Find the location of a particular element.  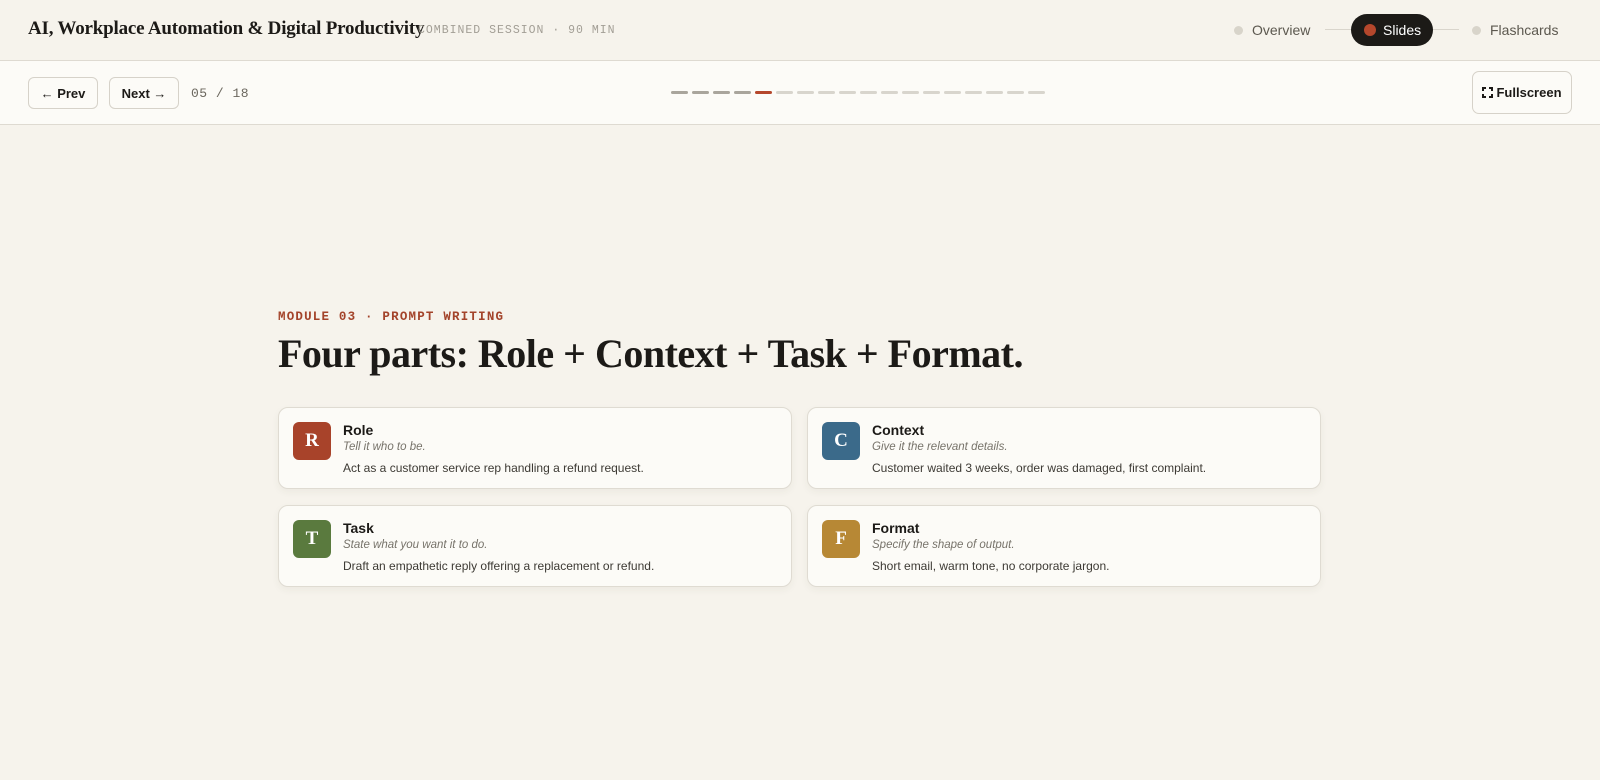

card-hint: Tell it who to be. is located at coordinates (384, 447).